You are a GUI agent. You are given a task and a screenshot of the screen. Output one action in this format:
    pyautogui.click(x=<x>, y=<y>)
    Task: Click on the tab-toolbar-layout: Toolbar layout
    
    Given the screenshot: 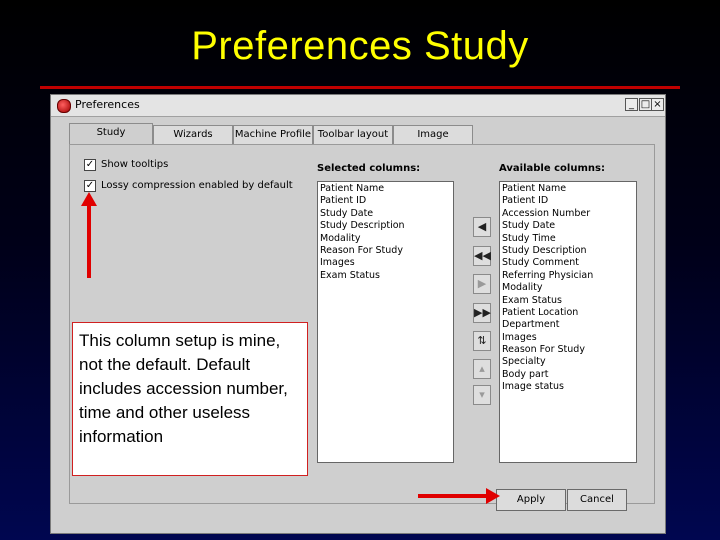 What is the action you would take?
    pyautogui.click(x=353, y=134)
    